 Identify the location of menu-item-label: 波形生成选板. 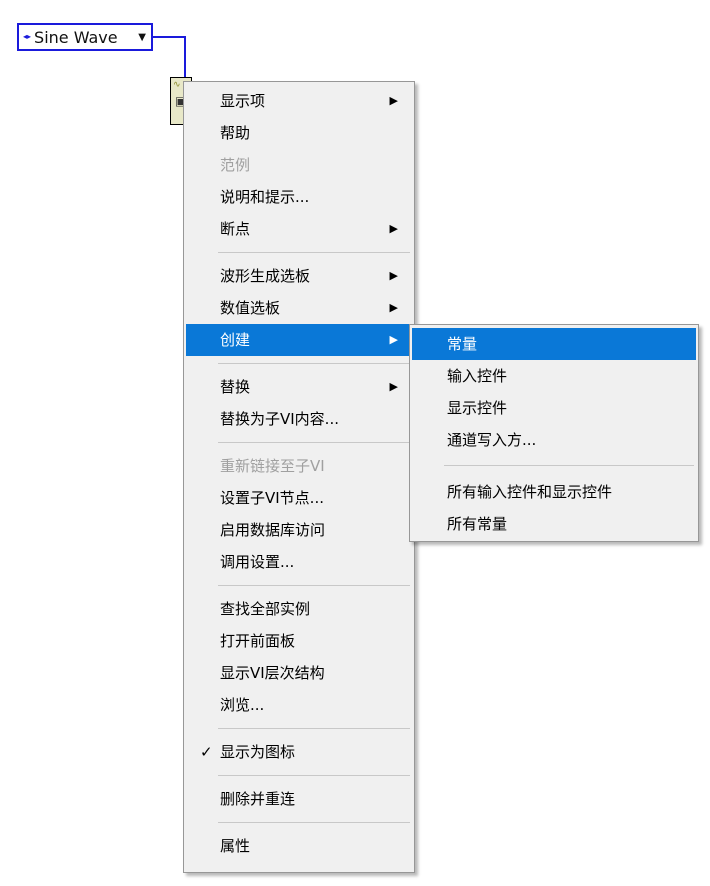
(265, 276).